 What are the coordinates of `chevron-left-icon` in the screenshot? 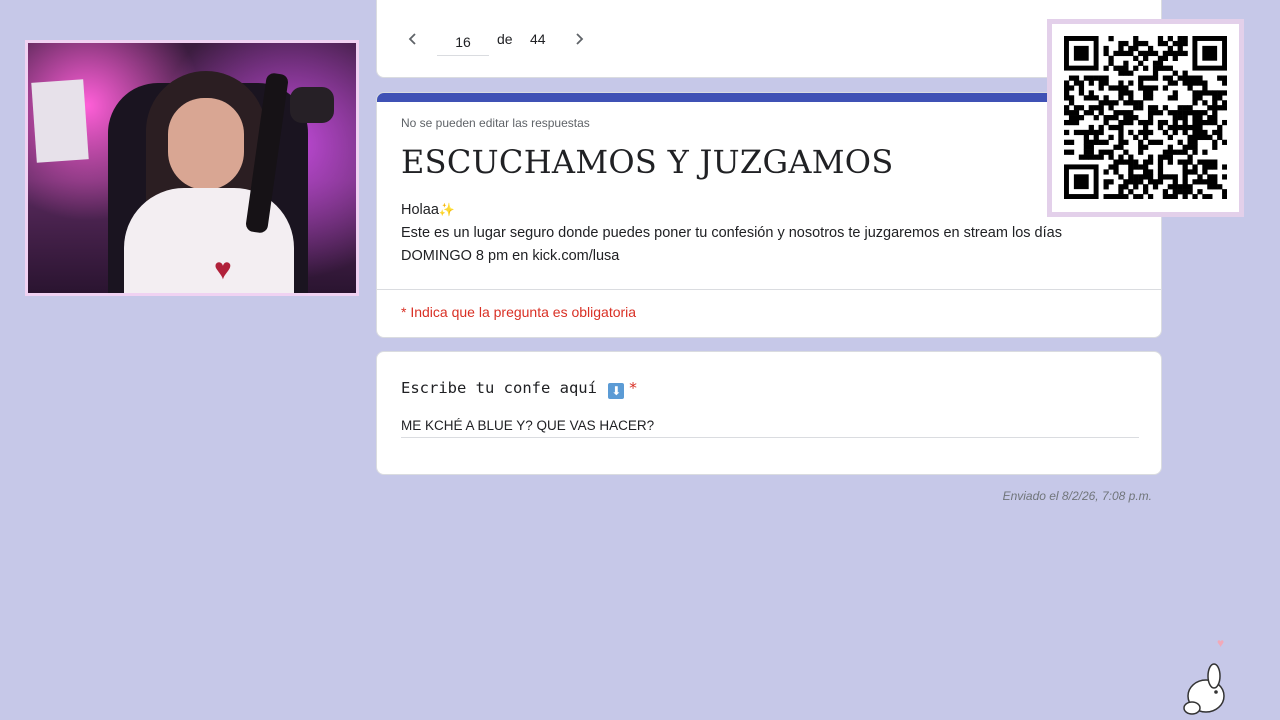 It's located at (412, 39).